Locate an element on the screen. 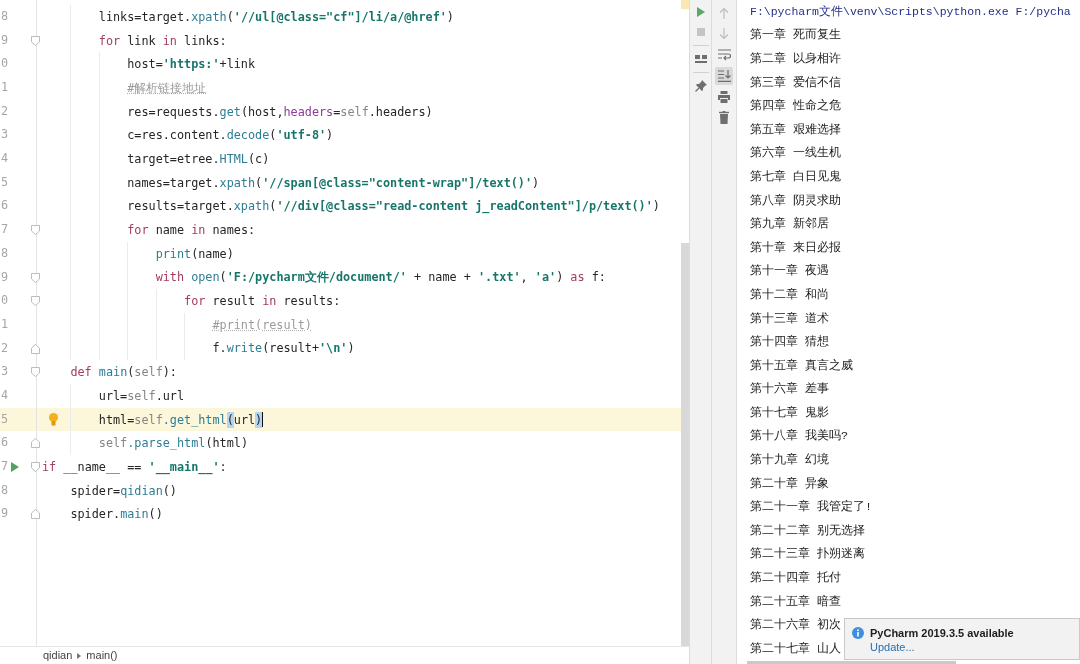 The height and width of the screenshot is (664, 1080). code-line: #解析链接地址 is located at coordinates (167, 87).